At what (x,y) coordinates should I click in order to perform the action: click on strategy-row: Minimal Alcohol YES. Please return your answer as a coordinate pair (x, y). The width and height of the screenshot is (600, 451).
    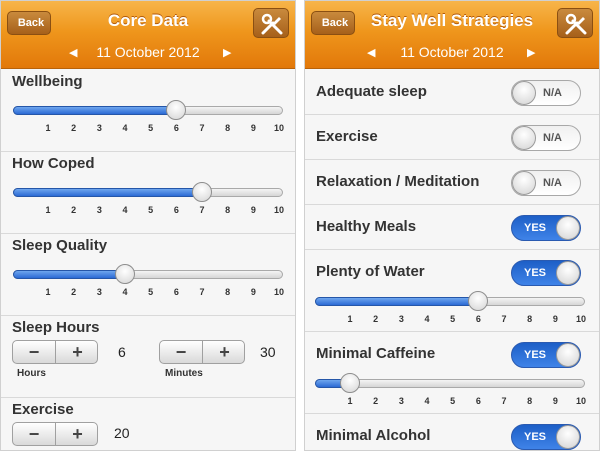
    Looking at the image, I should click on (452, 432).